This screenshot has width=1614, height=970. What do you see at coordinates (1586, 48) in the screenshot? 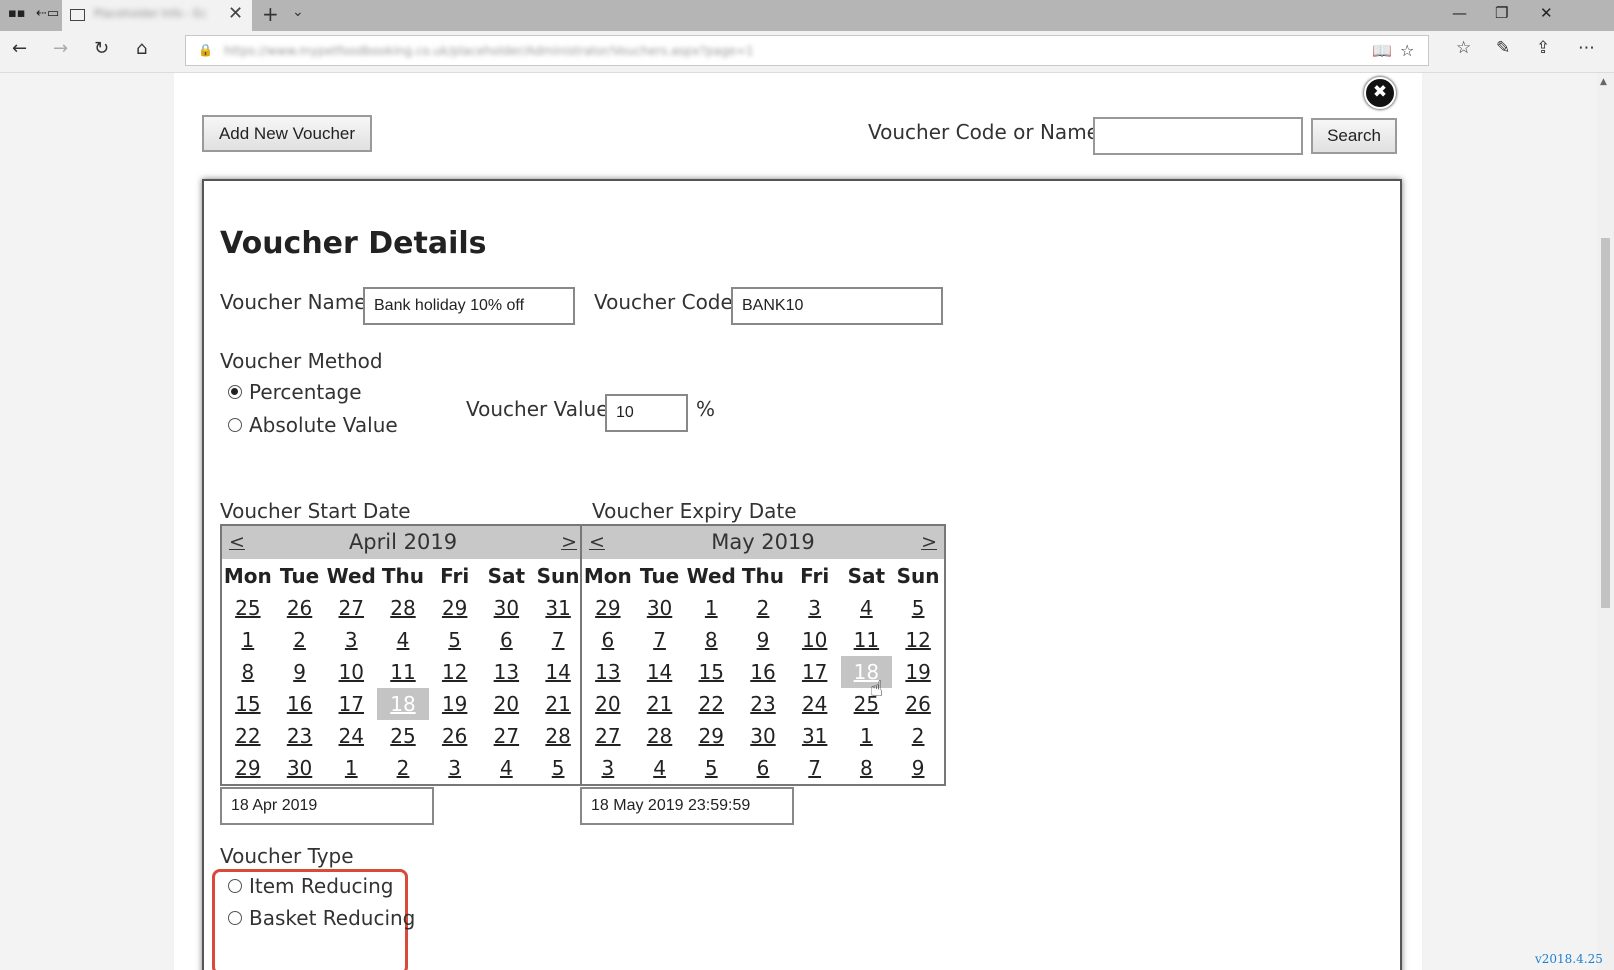
I see `more-icon: ⋯` at bounding box center [1586, 48].